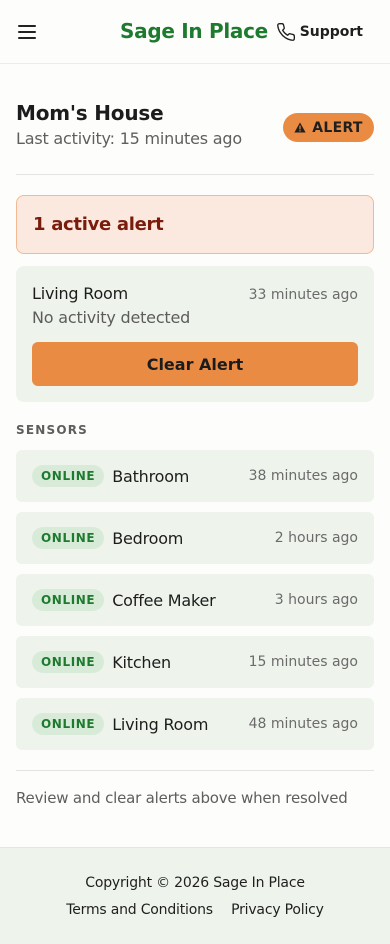 The width and height of the screenshot is (390, 944). What do you see at coordinates (139, 910) in the screenshot?
I see `terms-link: Terms and Conditions` at bounding box center [139, 910].